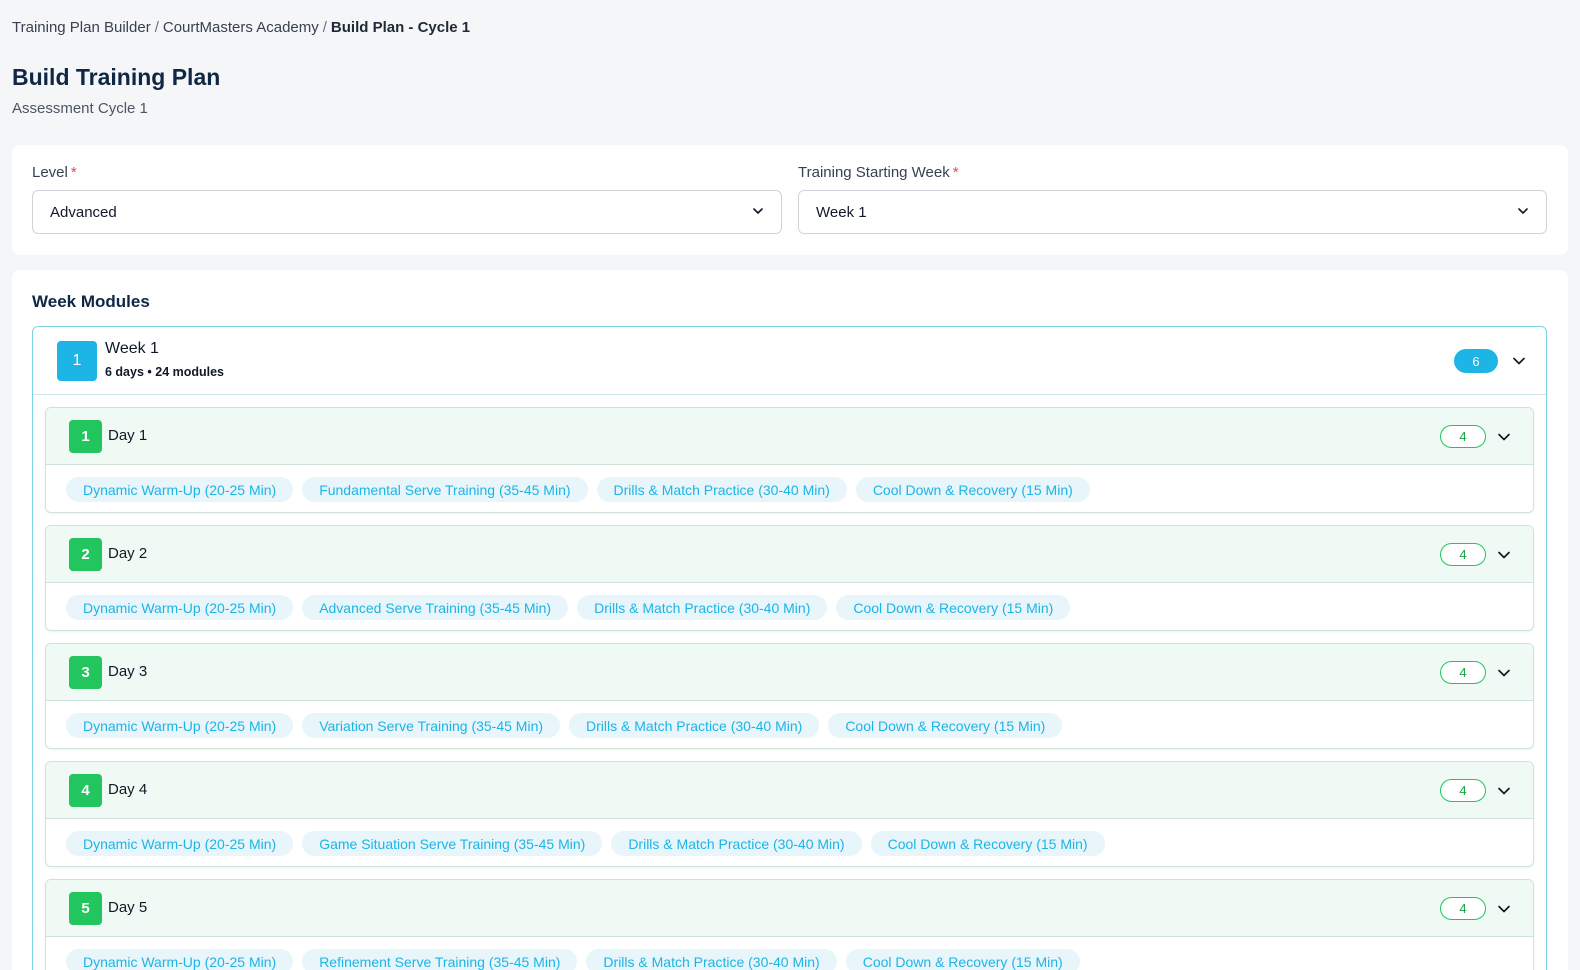  Describe the element at coordinates (165, 372) in the screenshot. I see `week-meta: 6 days • 24 modules` at that location.